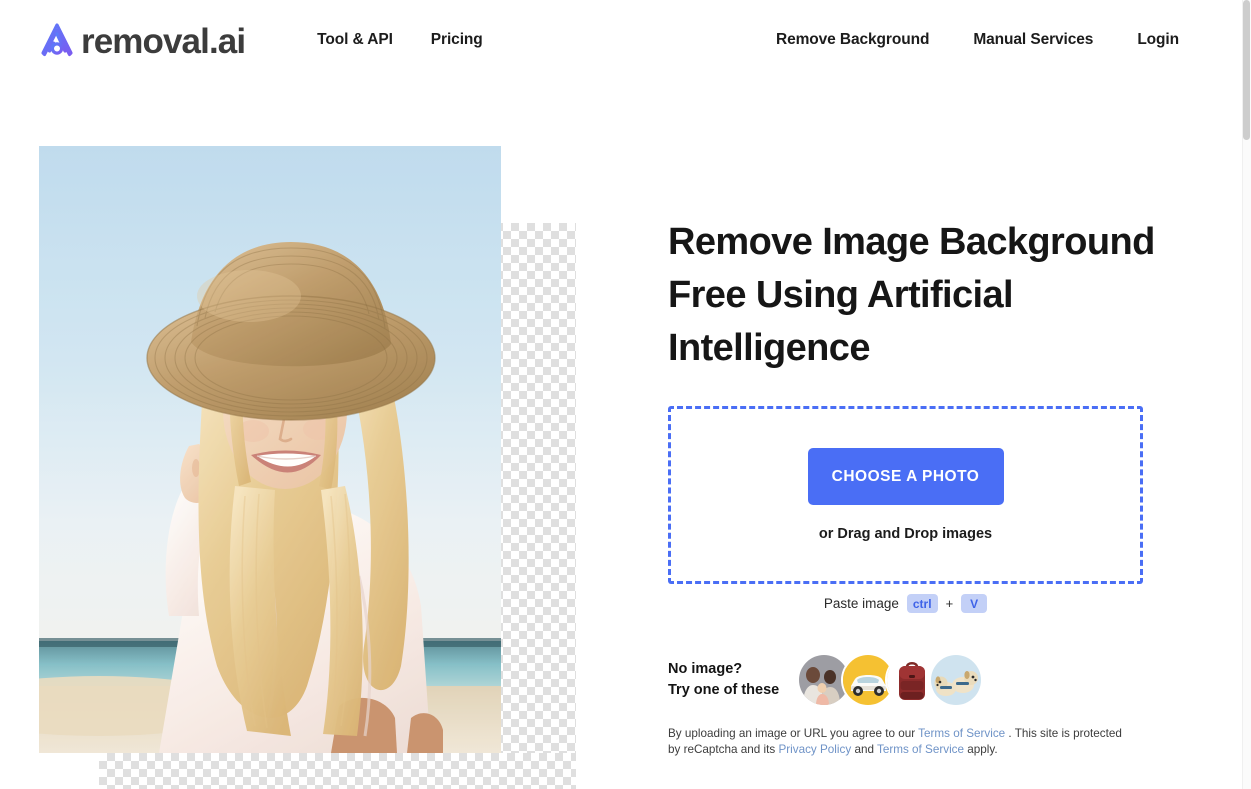 This screenshot has width=1251, height=789. Describe the element at coordinates (457, 40) in the screenshot. I see `nav-item-pricing: Pricing` at that location.